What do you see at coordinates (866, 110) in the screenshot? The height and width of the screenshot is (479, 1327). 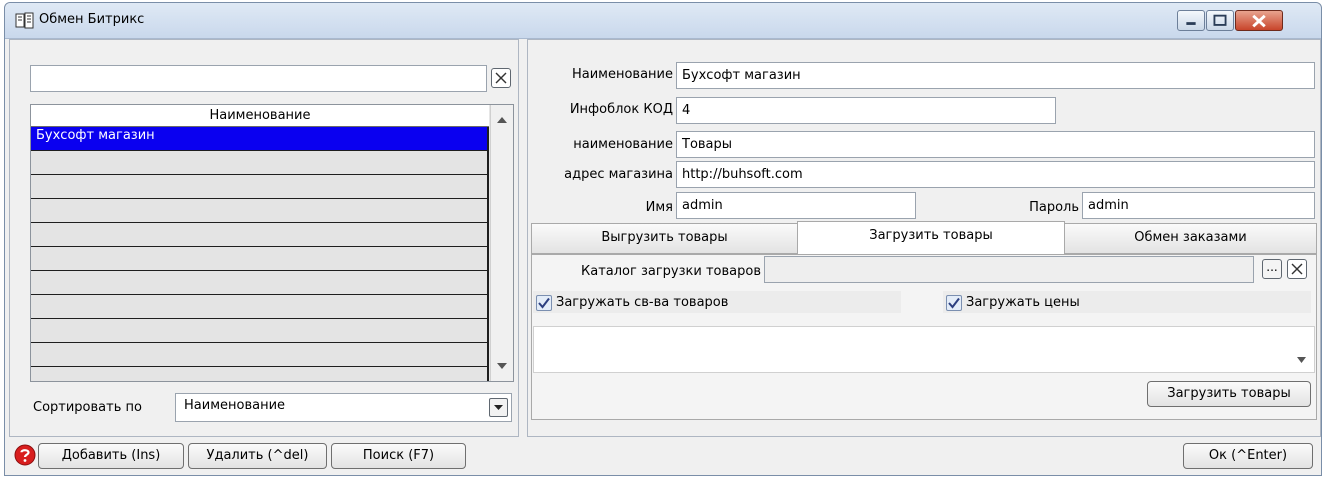 I see `infoblock-field: 4` at bounding box center [866, 110].